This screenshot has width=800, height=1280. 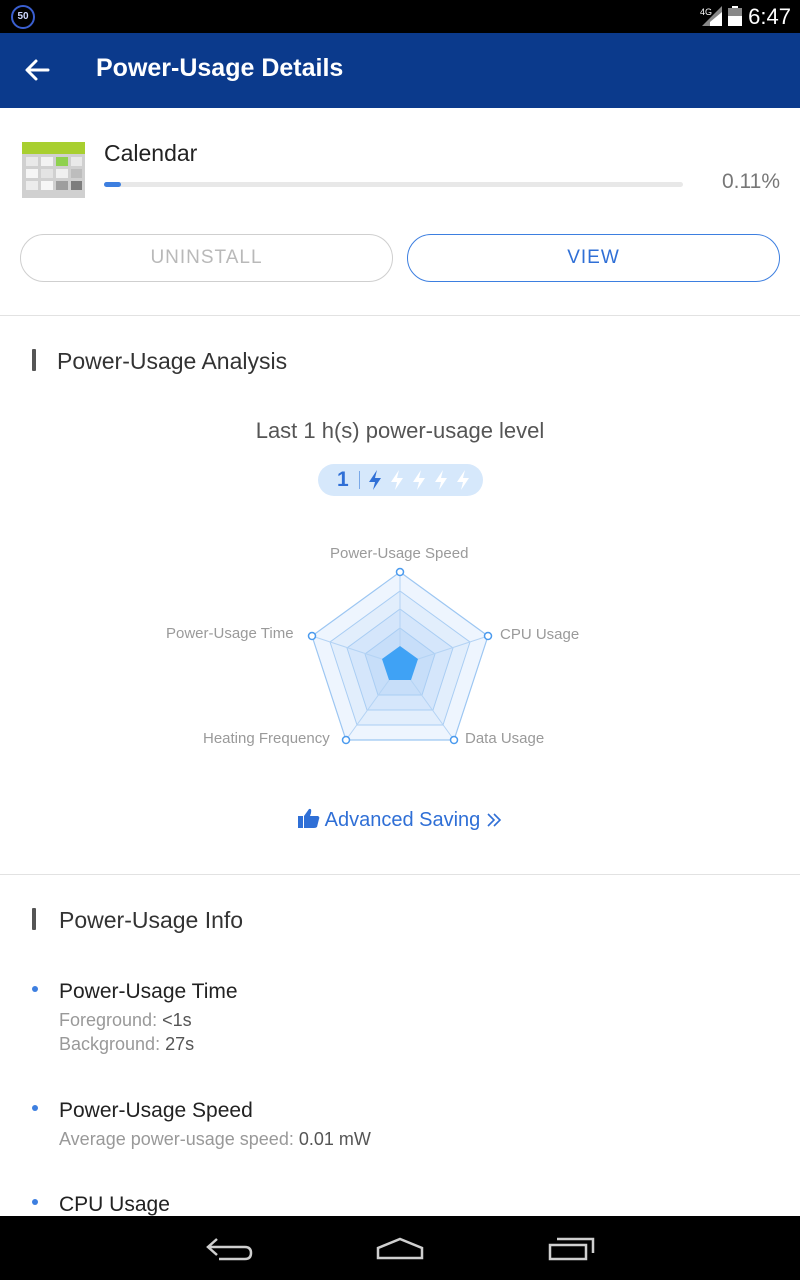 What do you see at coordinates (735, 16) in the screenshot?
I see `battery-icon` at bounding box center [735, 16].